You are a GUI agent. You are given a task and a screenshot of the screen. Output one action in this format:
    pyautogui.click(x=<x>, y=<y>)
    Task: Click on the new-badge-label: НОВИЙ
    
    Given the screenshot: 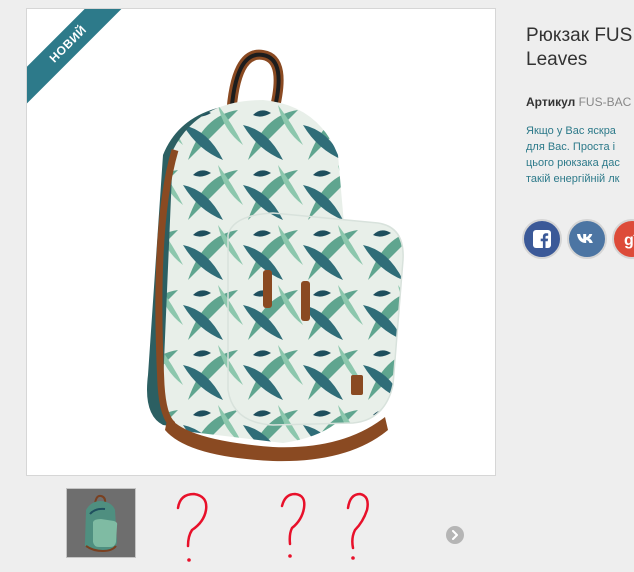 What is the action you would take?
    pyautogui.click(x=79, y=58)
    